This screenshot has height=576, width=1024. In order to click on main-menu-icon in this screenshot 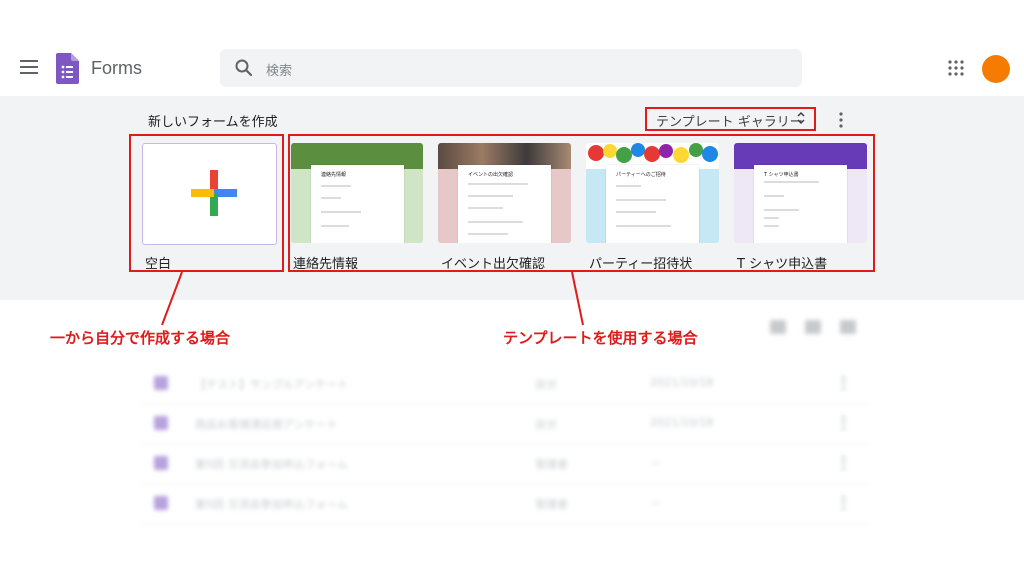, I will do `click(29, 67)`.